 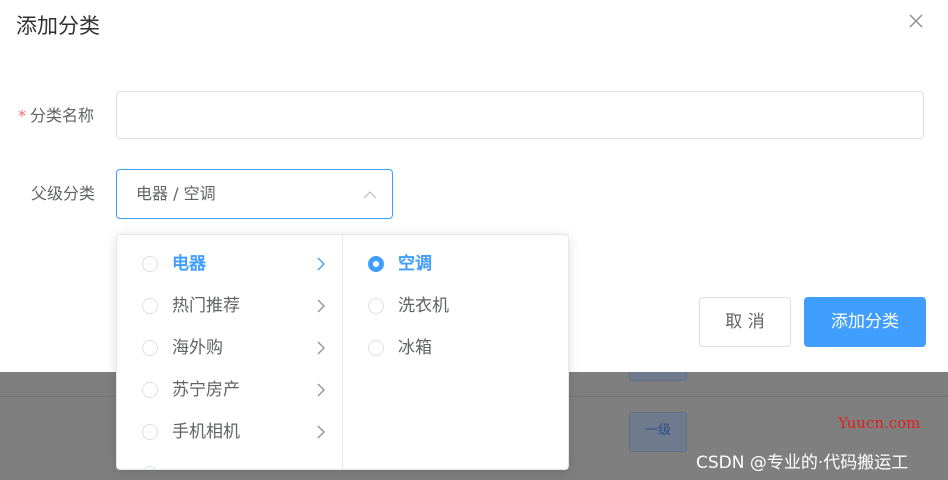 I want to click on required-mark: *, so click(x=22, y=115).